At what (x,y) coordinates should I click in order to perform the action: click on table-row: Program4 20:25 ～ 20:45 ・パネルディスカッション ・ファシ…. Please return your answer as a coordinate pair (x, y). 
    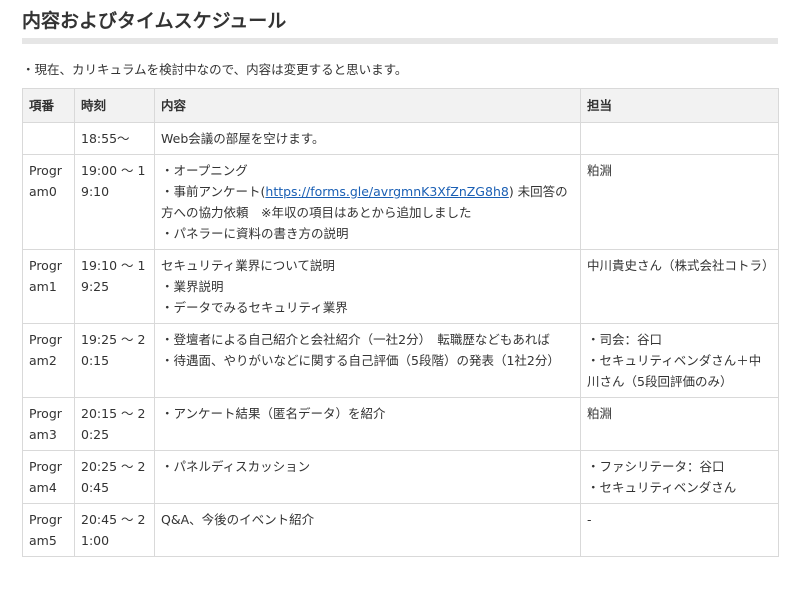
    Looking at the image, I should click on (400, 477).